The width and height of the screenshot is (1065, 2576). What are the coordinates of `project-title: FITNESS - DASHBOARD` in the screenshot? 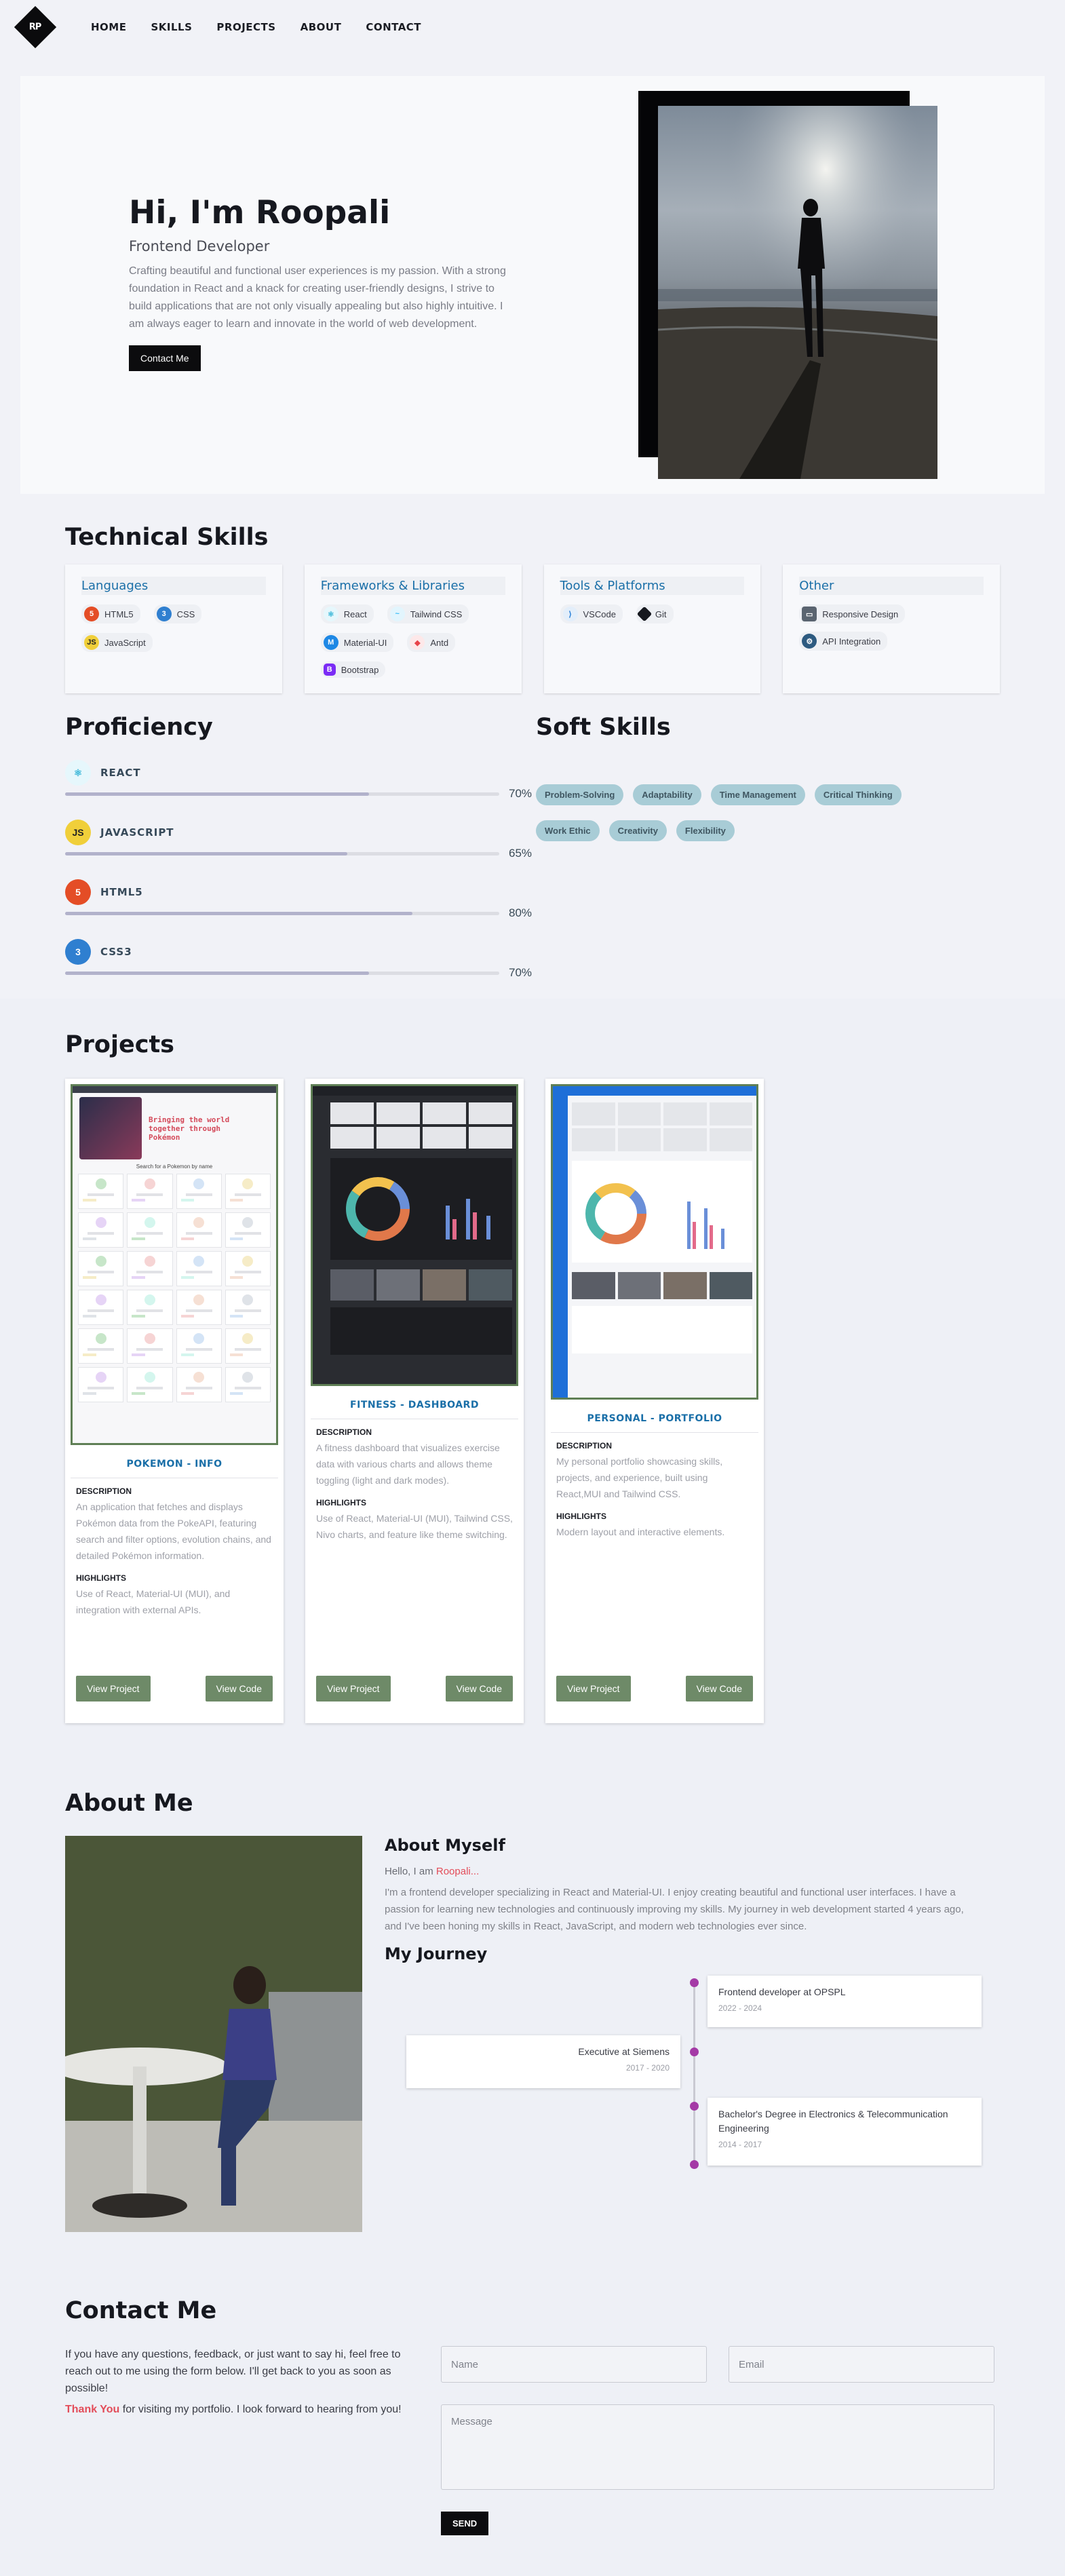 It's located at (414, 1409).